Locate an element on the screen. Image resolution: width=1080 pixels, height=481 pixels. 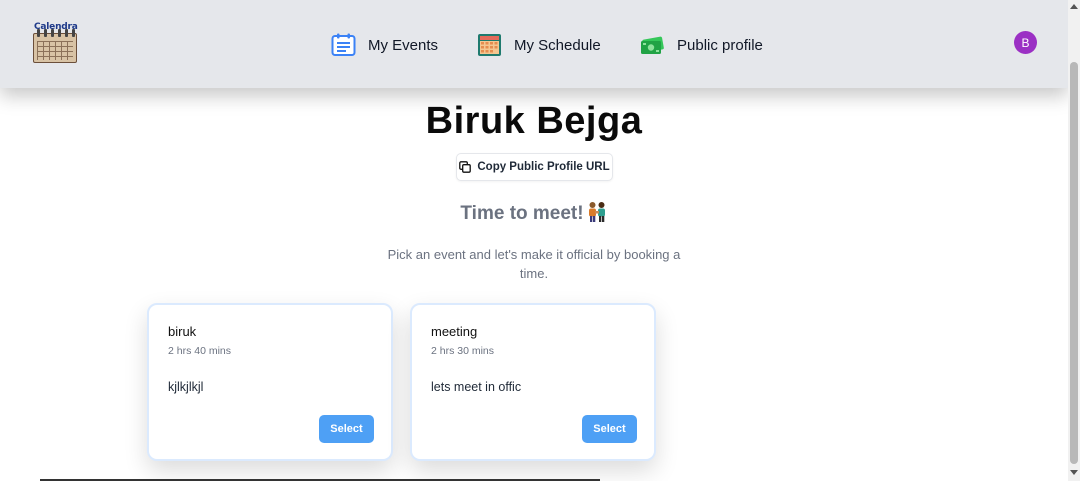
event-title: meeting is located at coordinates (454, 331).